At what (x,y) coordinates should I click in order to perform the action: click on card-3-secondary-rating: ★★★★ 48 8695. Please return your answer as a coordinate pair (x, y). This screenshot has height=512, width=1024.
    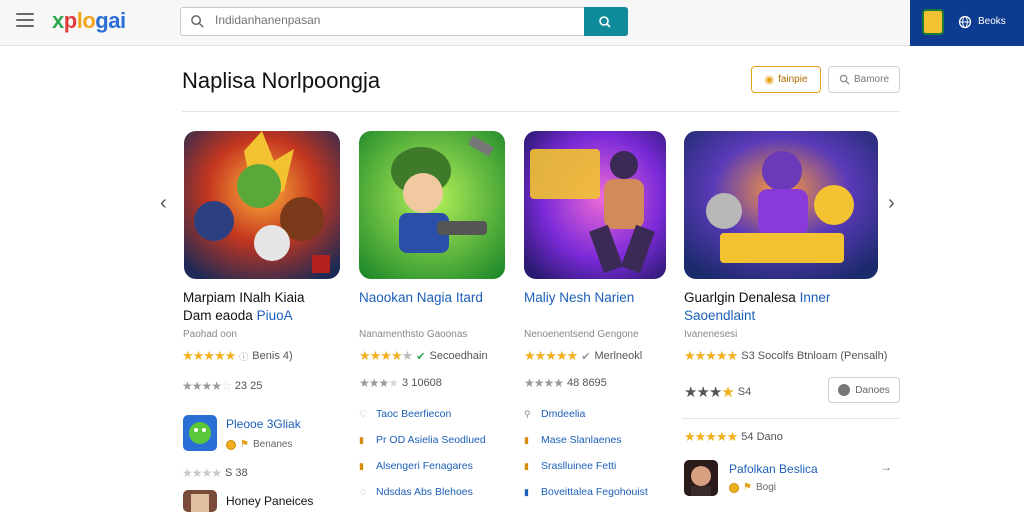
    Looking at the image, I should click on (565, 383).